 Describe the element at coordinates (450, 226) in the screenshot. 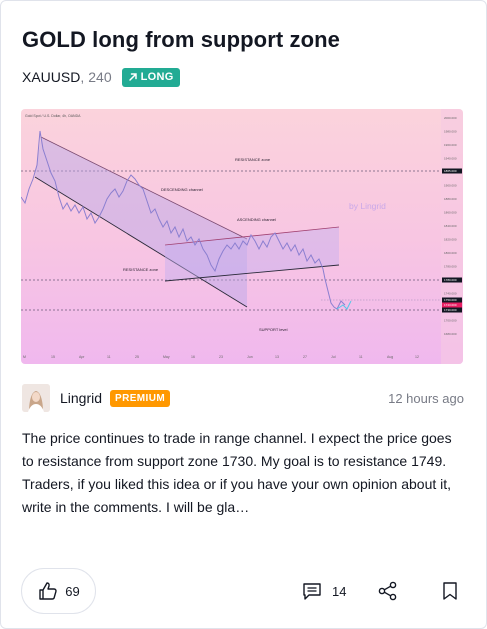

I see `y-tick-label: 1840.000` at that location.